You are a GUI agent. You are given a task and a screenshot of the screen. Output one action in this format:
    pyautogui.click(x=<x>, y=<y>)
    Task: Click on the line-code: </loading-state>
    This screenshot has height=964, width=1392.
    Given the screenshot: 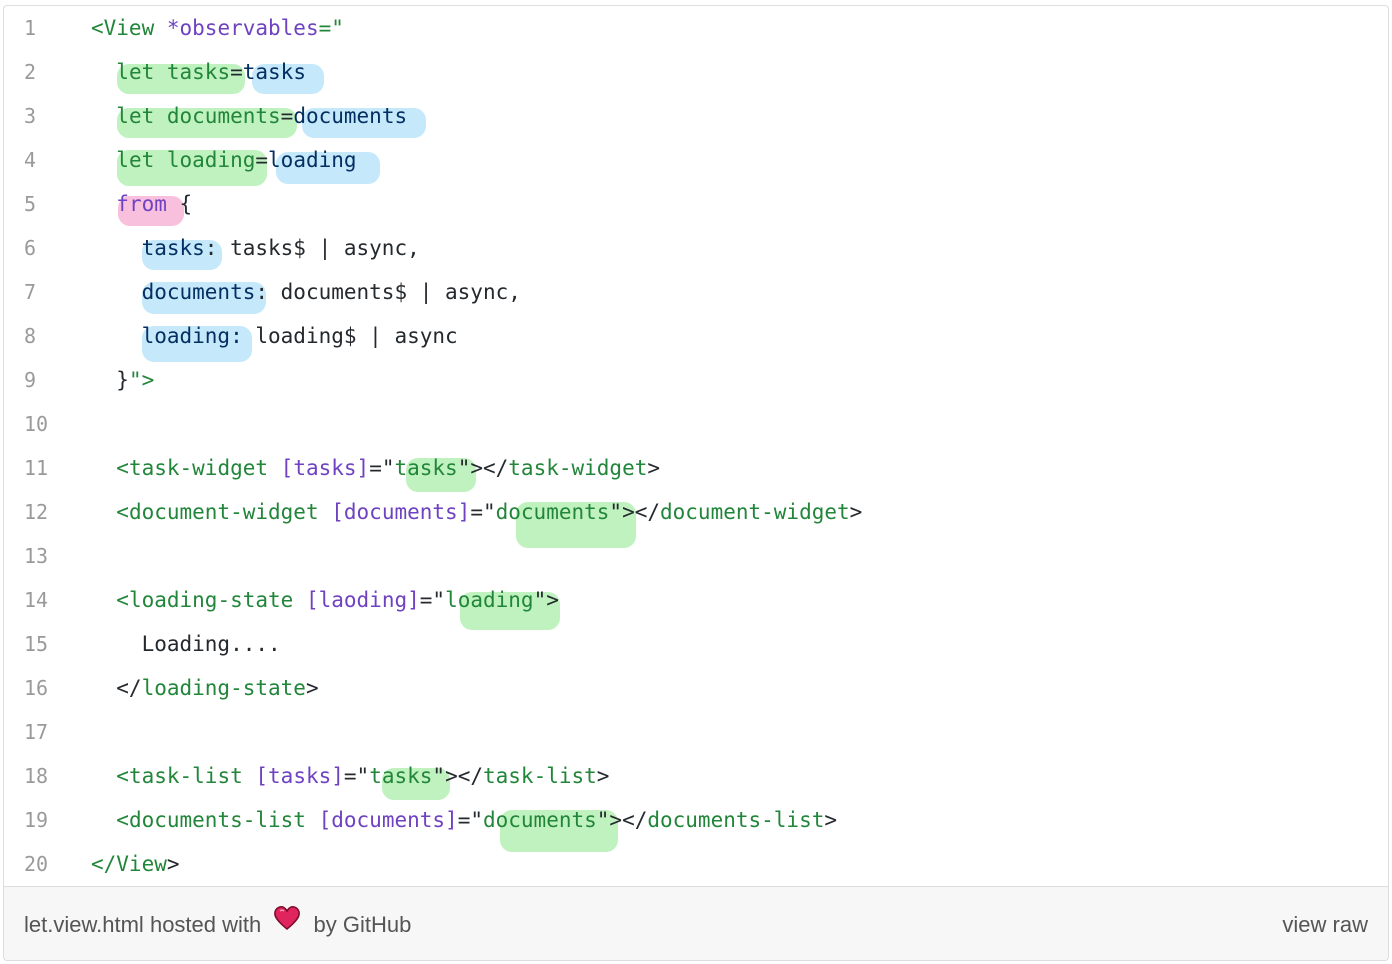 What is the action you would take?
    pyautogui.click(x=204, y=688)
    